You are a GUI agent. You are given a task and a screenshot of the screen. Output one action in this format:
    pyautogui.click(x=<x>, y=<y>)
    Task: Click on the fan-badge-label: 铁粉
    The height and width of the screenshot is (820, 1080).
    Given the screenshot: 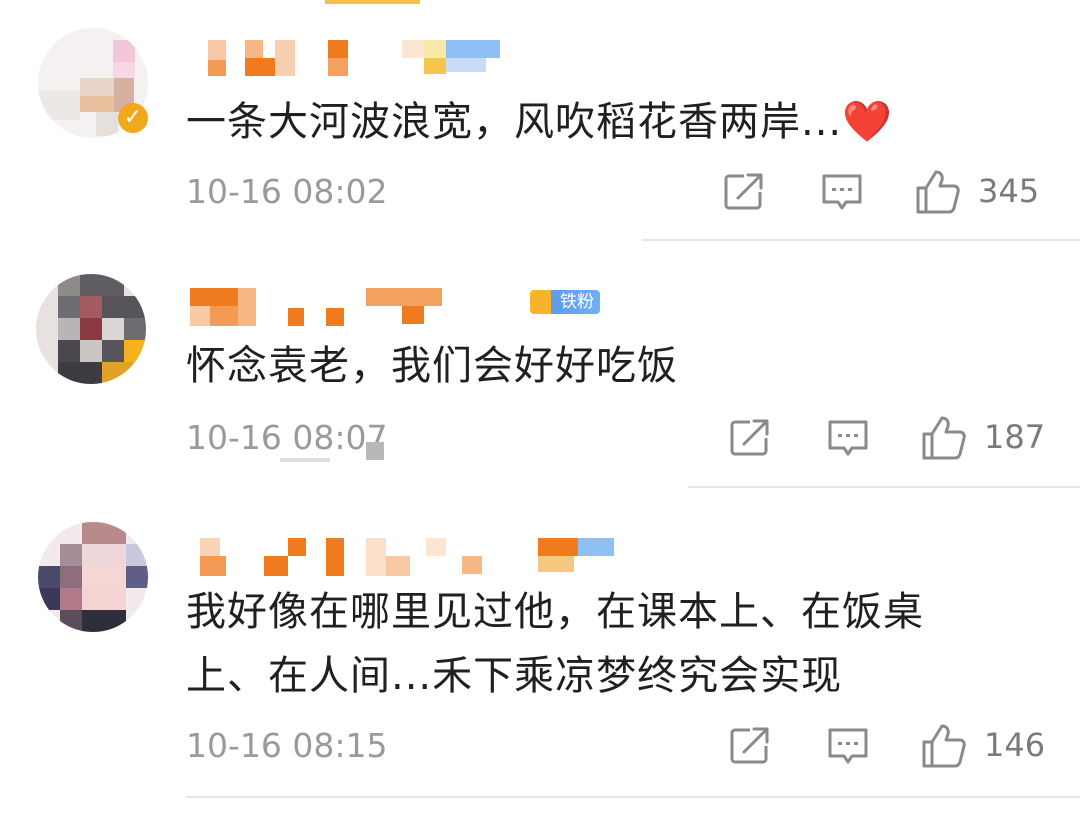 What is the action you would take?
    pyautogui.click(x=577, y=302)
    